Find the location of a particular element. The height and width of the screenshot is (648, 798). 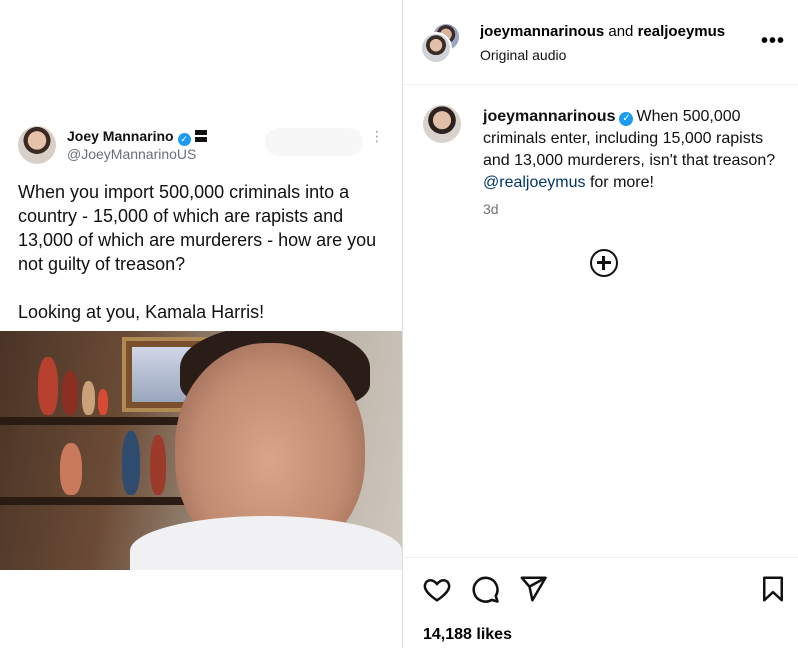

caption-avatar is located at coordinates (442, 124).